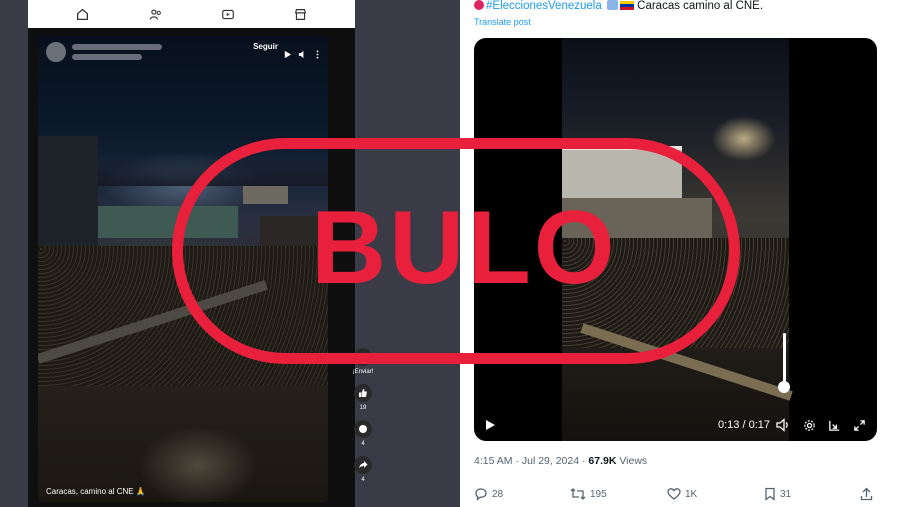 This screenshot has height=507, width=900. I want to click on share-icon, so click(866, 494).